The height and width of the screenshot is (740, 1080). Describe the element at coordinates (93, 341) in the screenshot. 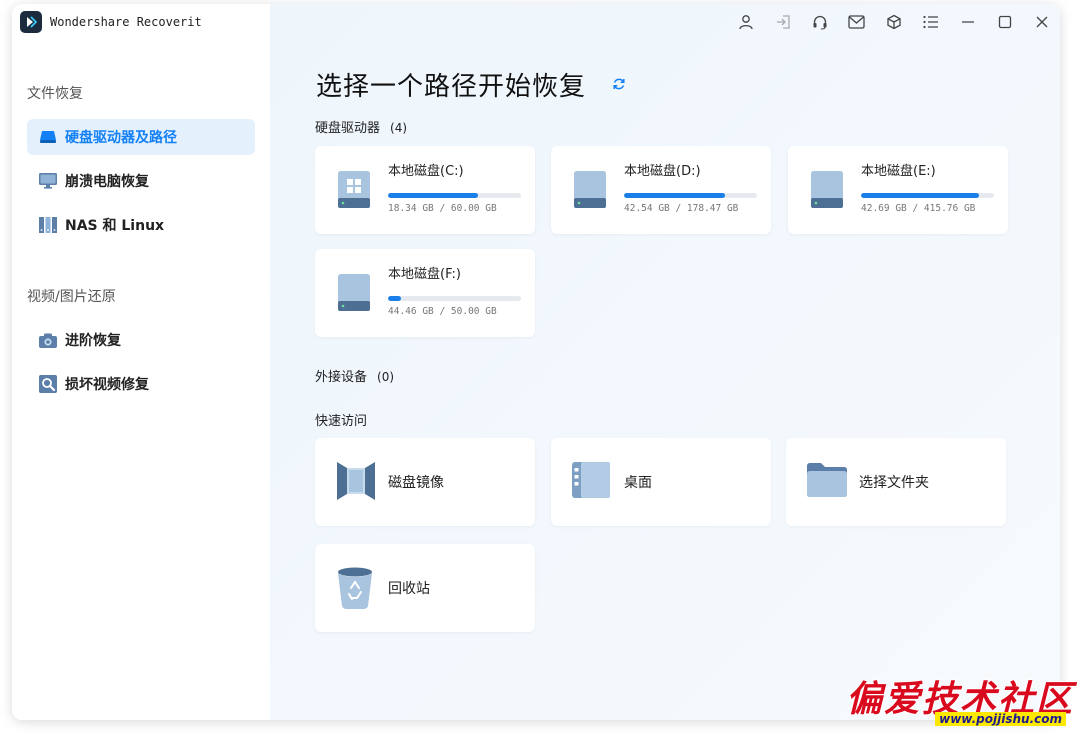

I see `sidebar-item-label: 进阶恢复` at that location.